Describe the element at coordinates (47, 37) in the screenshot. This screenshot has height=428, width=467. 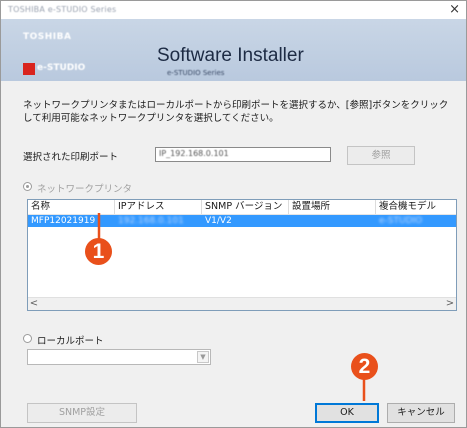
I see `brand-logo-top: TOSHIBA` at that location.